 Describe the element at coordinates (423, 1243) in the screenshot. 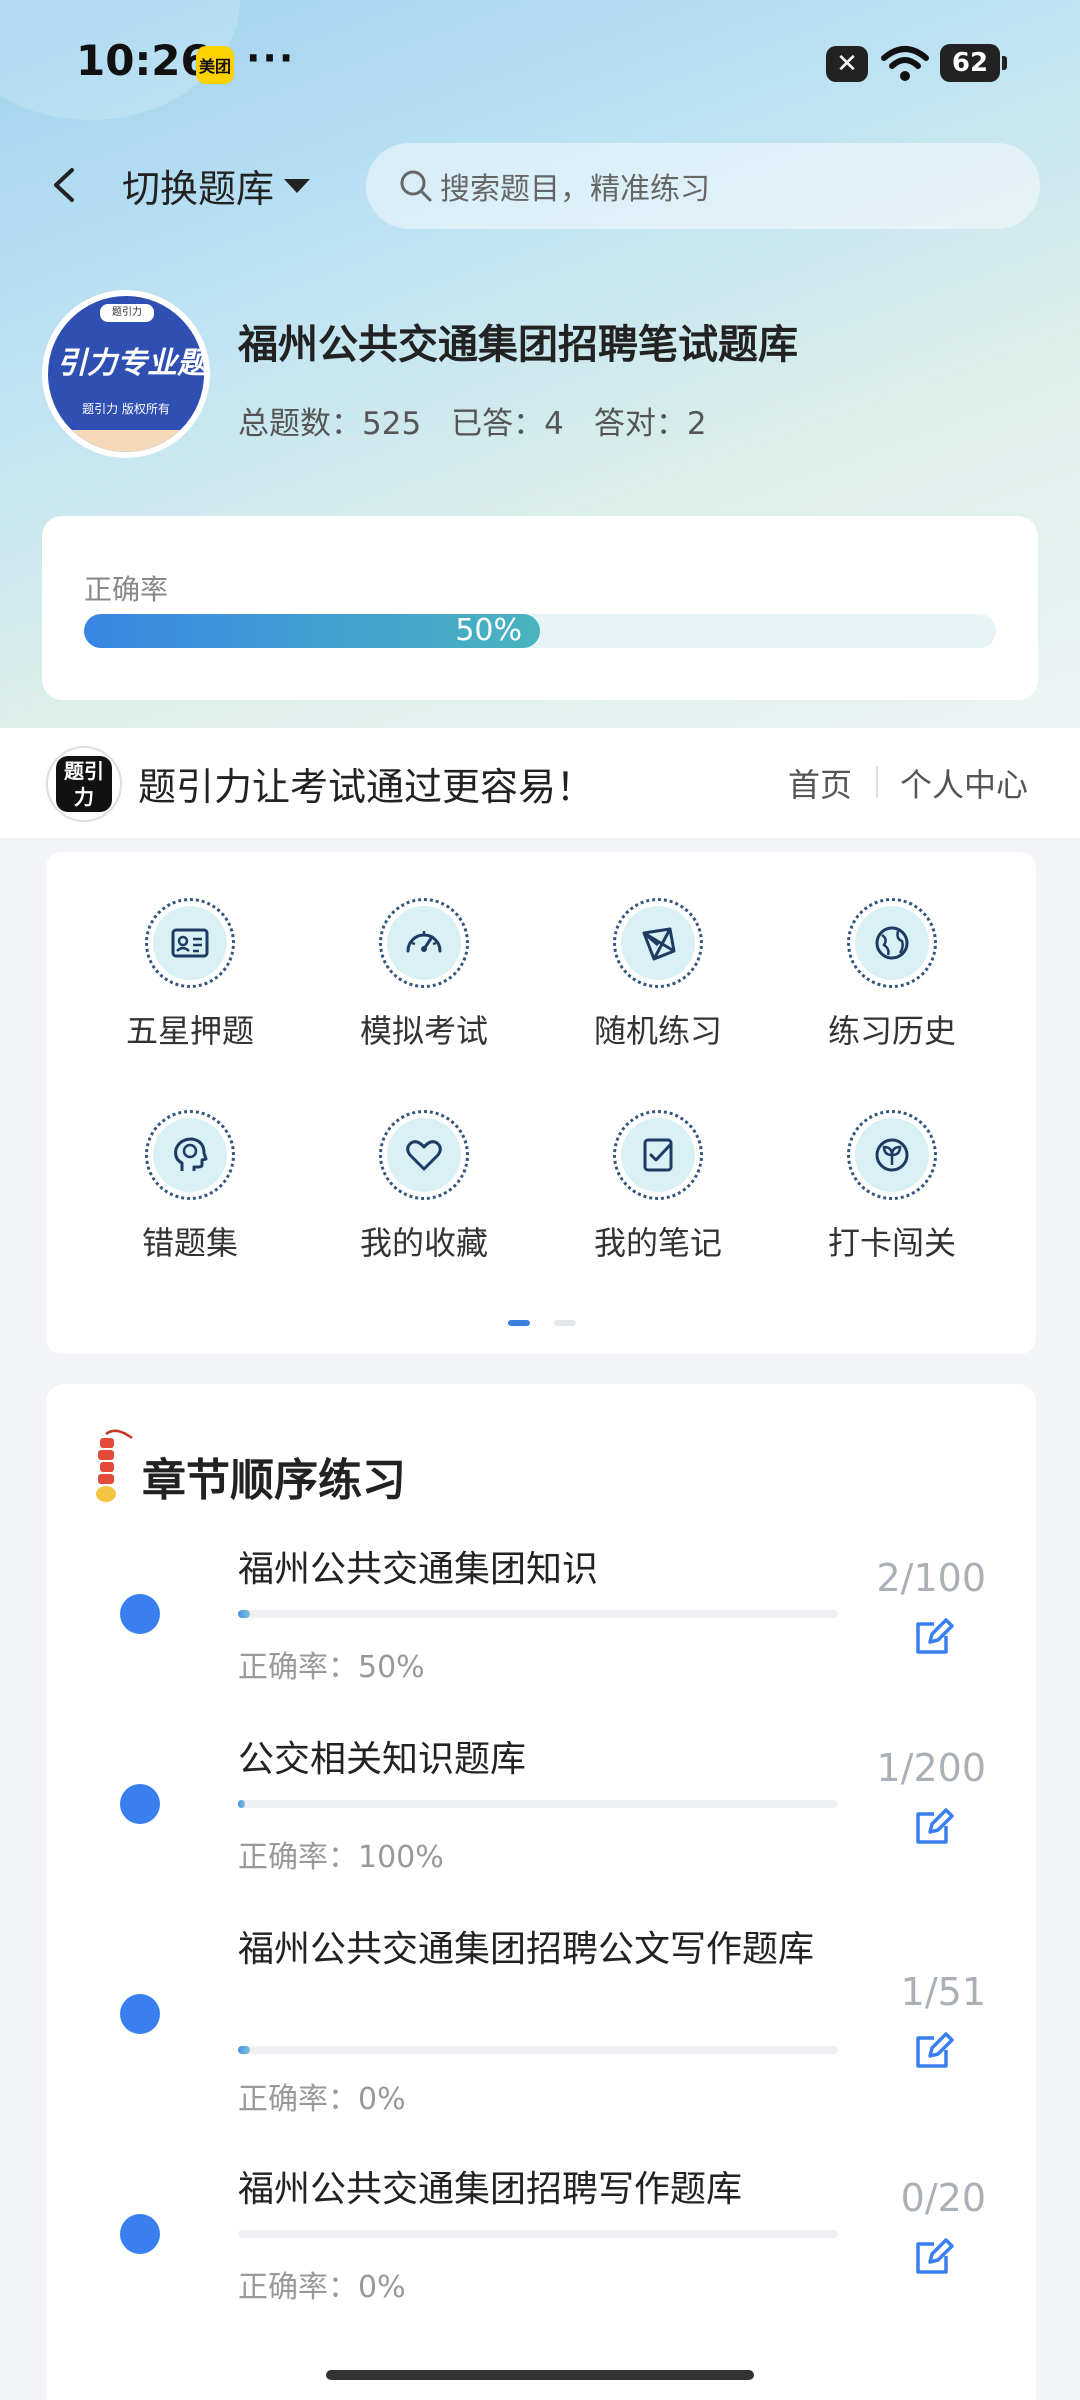

I see `feature-label: 我的收藏` at that location.